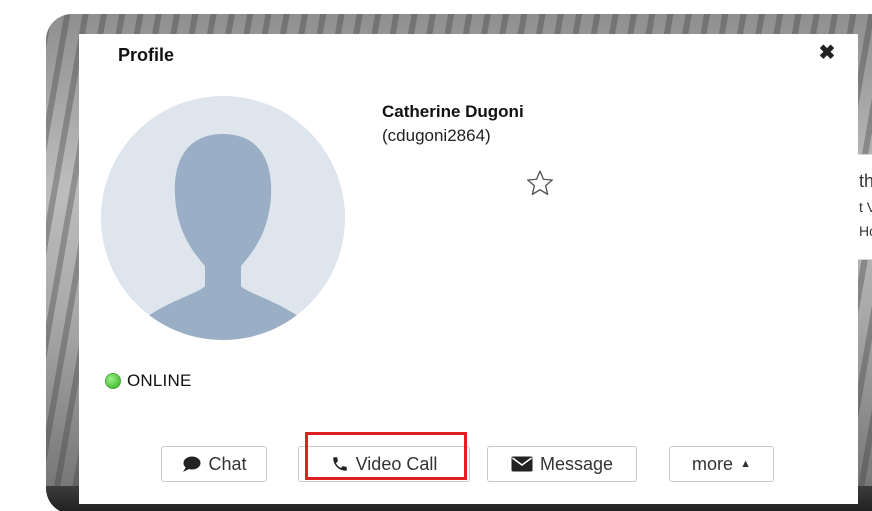 The width and height of the screenshot is (872, 511). What do you see at coordinates (865, 207) in the screenshot?
I see `background-side-text-2: t V` at bounding box center [865, 207].